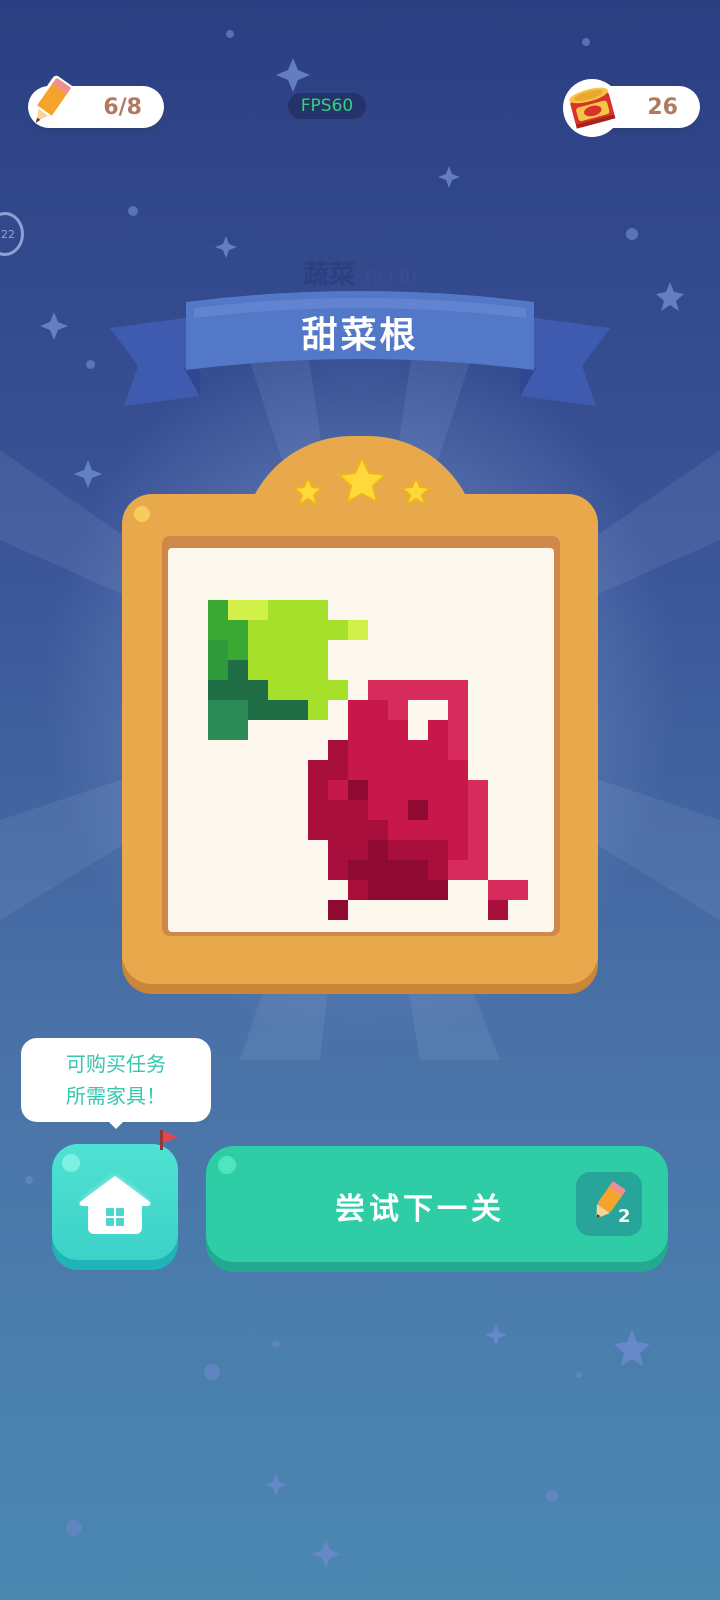 The width and height of the screenshot is (720, 1600). What do you see at coordinates (624, 1216) in the screenshot?
I see `pencil-cost-value: 2` at bounding box center [624, 1216].